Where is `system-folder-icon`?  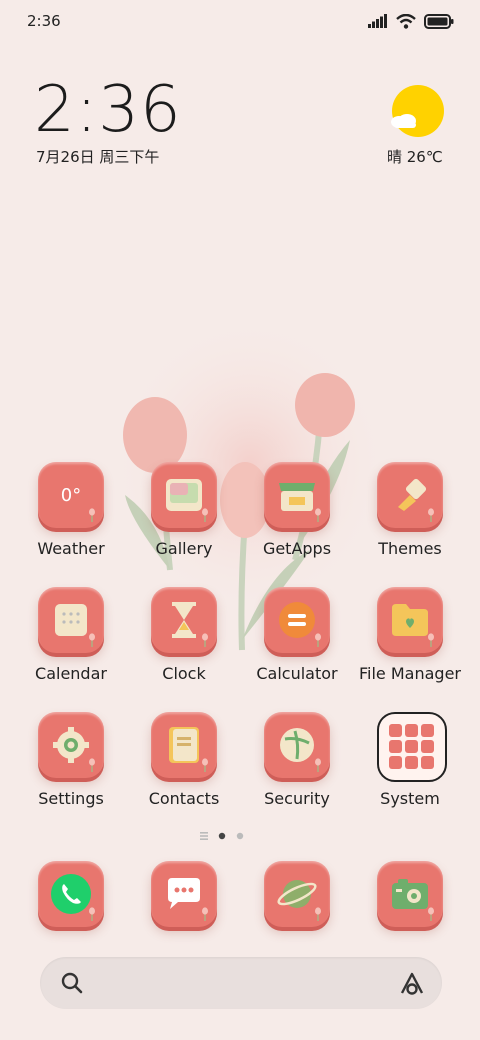
system-folder-icon is located at coordinates (412, 747).